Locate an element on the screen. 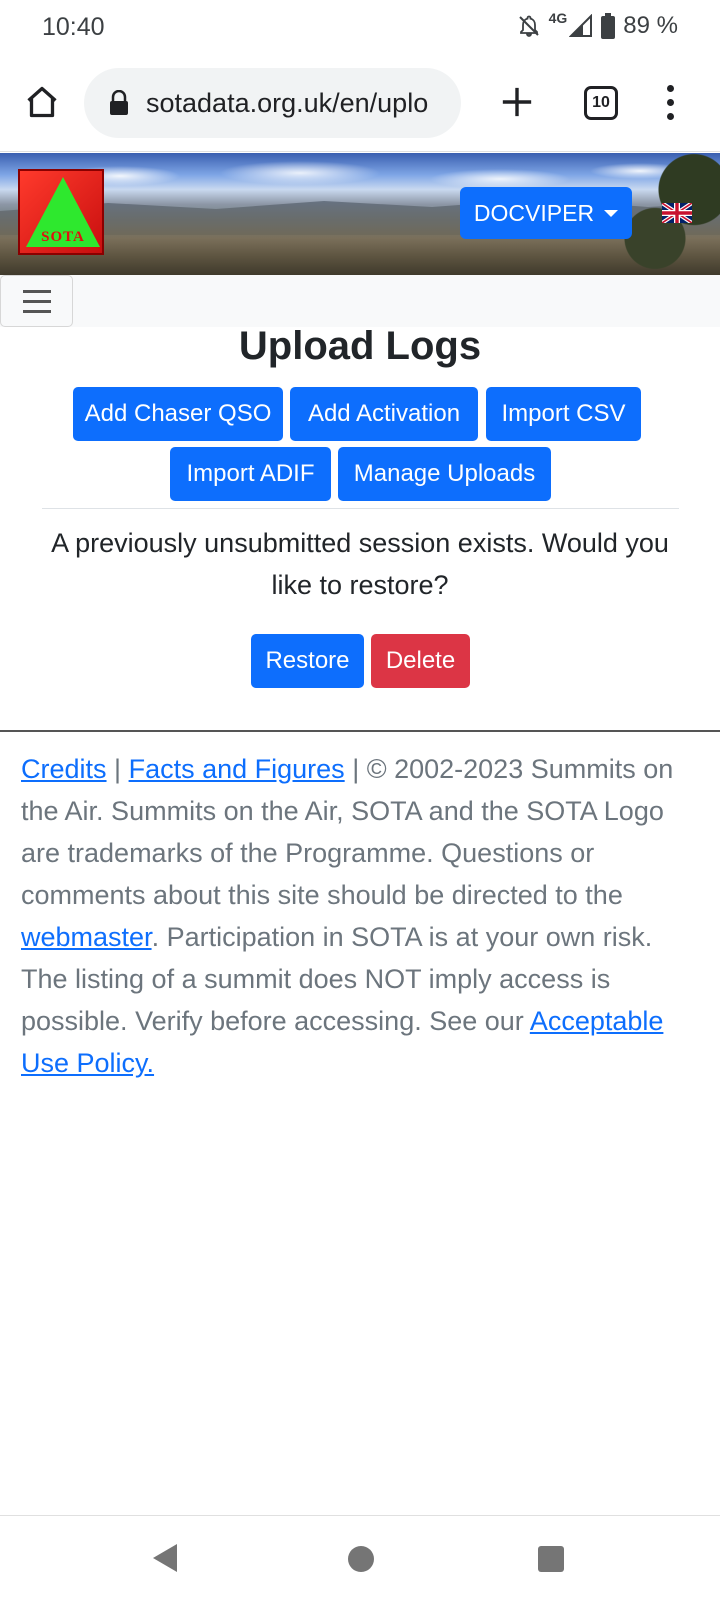 This screenshot has width=720, height=1600. home-circle-icon is located at coordinates (361, 1559).